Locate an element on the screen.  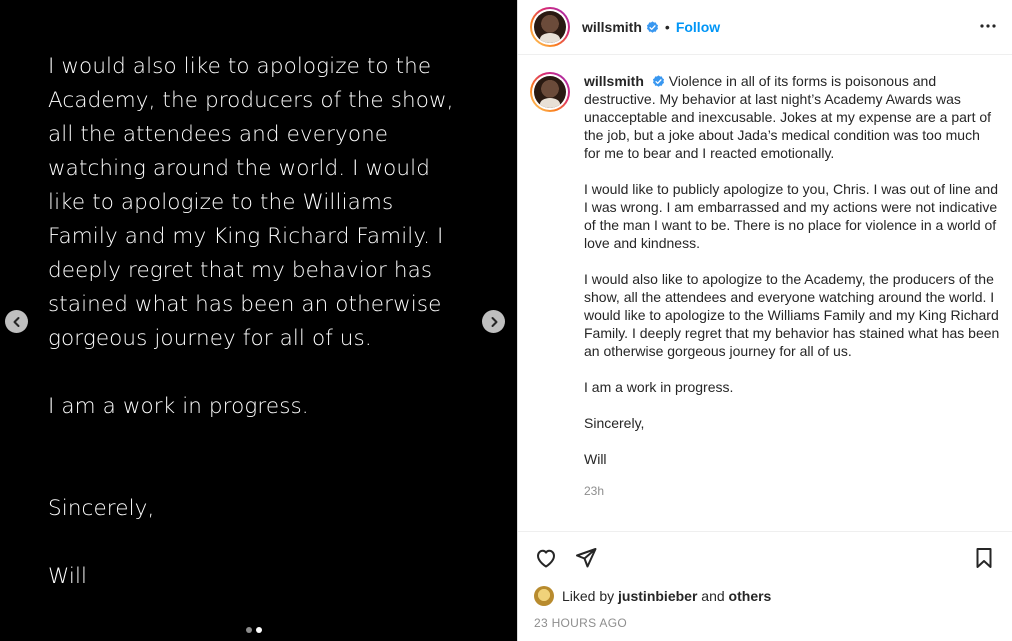
caption-paragraph-5: Sincerely, is located at coordinates (614, 423).